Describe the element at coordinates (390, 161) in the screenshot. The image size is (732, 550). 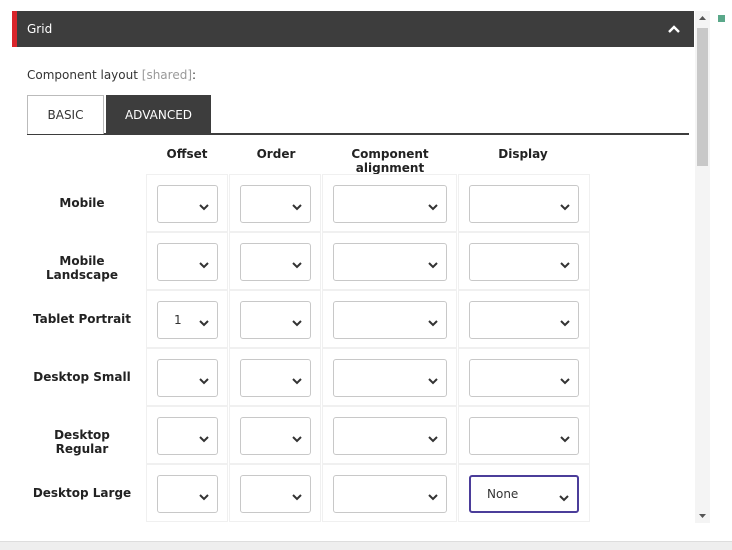
I see `column-header-component-alignment: Component alignment` at that location.